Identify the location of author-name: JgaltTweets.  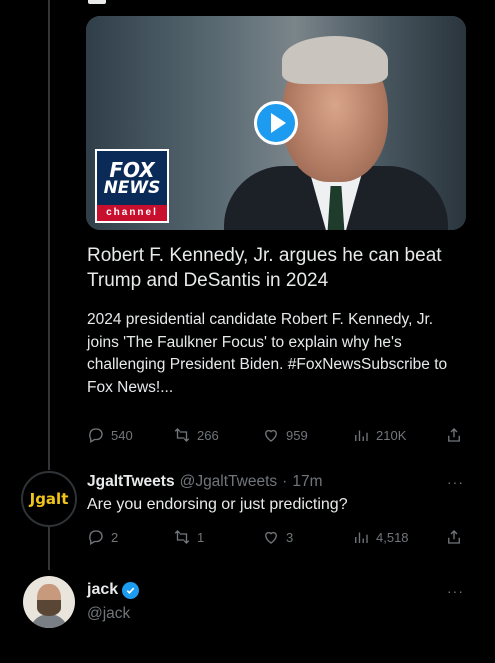
(131, 482).